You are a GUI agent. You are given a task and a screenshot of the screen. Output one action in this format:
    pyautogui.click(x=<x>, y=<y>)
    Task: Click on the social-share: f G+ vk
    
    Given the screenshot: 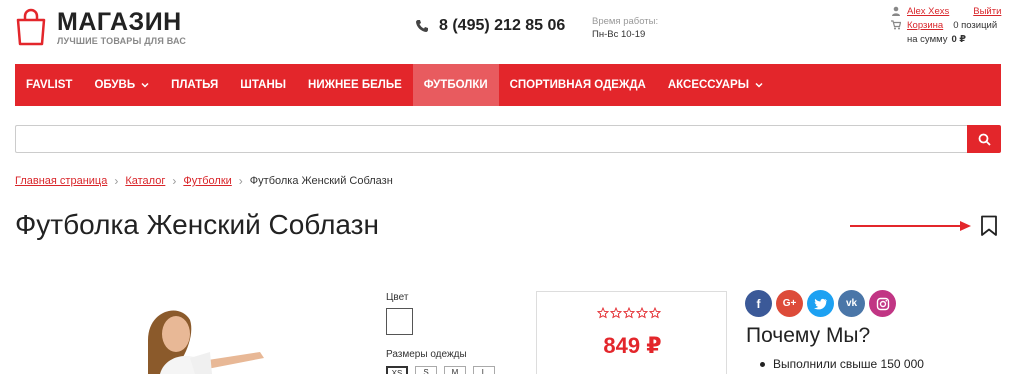 What is the action you would take?
    pyautogui.click(x=822, y=303)
    